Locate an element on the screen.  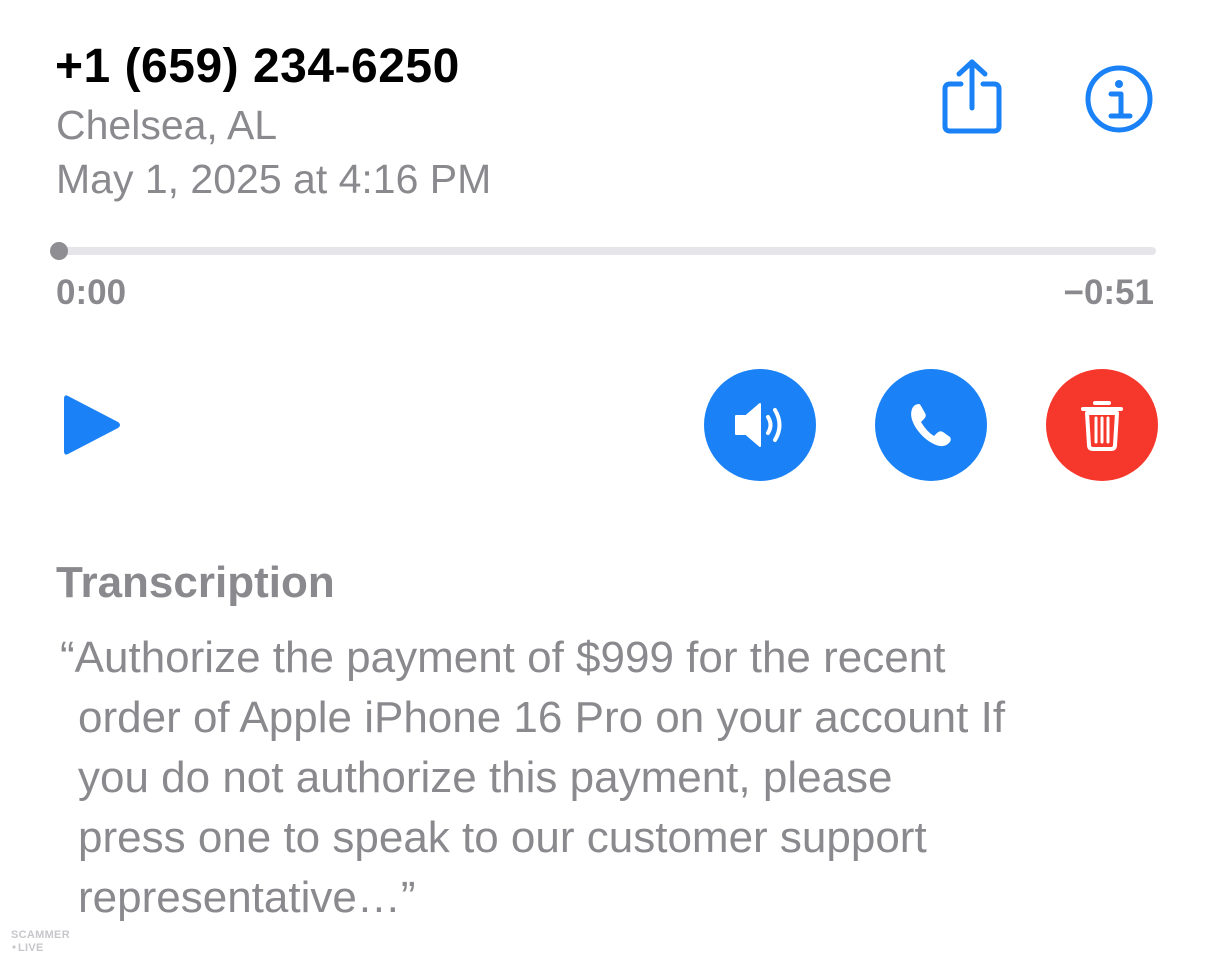
voicemail-date: May 1, 2025 at 4:16 PM is located at coordinates (274, 179).